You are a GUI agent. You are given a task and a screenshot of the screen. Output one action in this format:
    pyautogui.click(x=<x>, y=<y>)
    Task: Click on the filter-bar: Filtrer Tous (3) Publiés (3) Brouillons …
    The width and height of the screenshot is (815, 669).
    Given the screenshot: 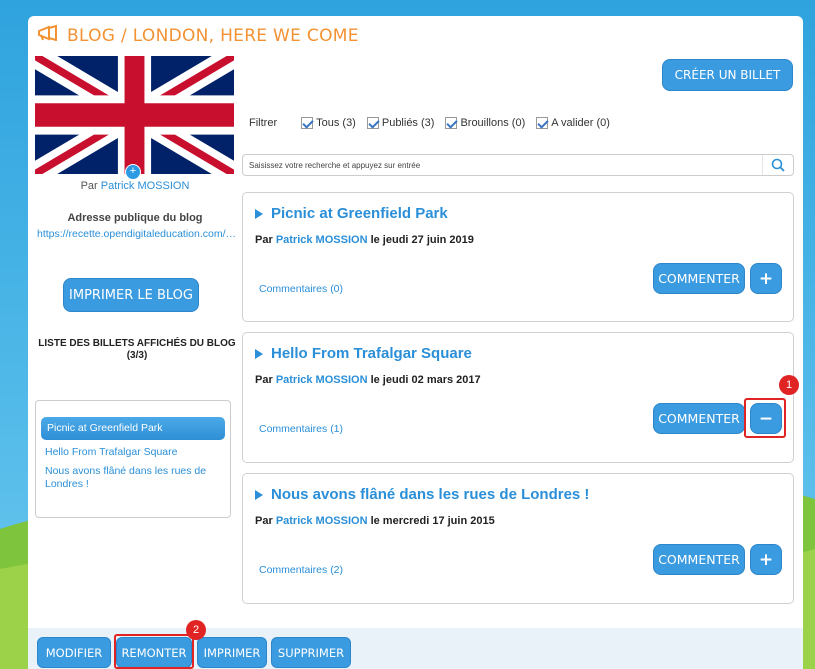 What is the action you would take?
    pyautogui.click(x=435, y=123)
    